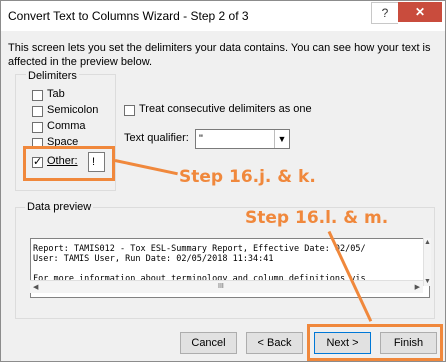 The width and height of the screenshot is (446, 362). Describe the element at coordinates (427, 281) in the screenshot. I see `scroll-down-icon: ▼` at that location.